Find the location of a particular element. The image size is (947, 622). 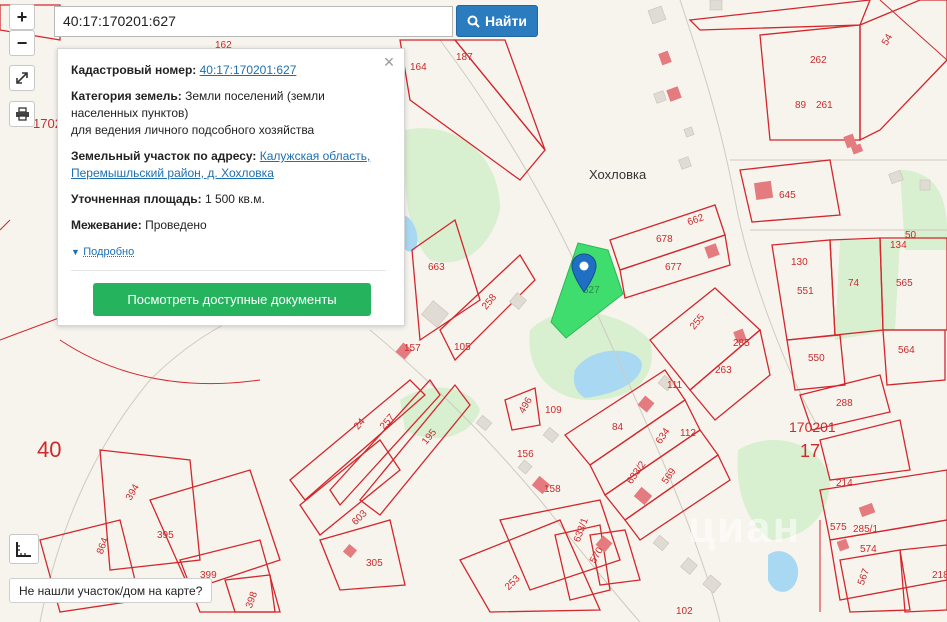

area-label: Уточненная площадь: is located at coordinates (136, 199).